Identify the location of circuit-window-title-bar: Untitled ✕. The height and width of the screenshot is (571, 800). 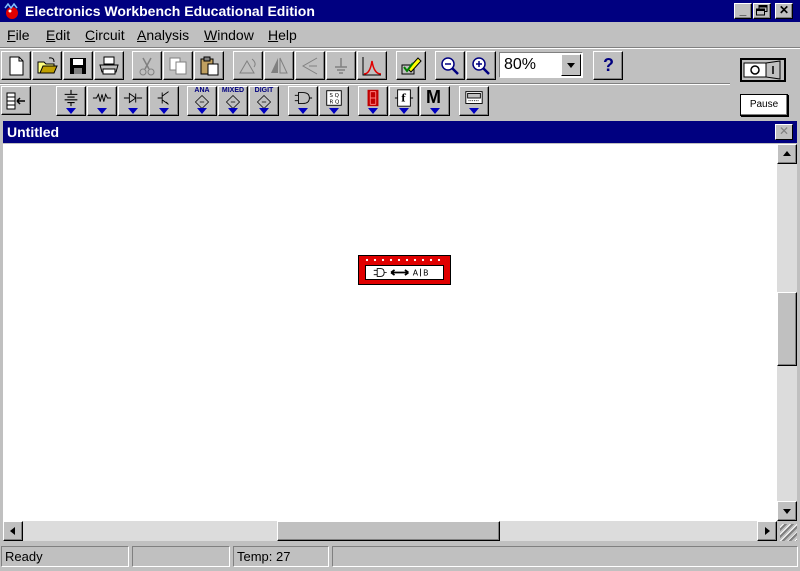
(400, 132).